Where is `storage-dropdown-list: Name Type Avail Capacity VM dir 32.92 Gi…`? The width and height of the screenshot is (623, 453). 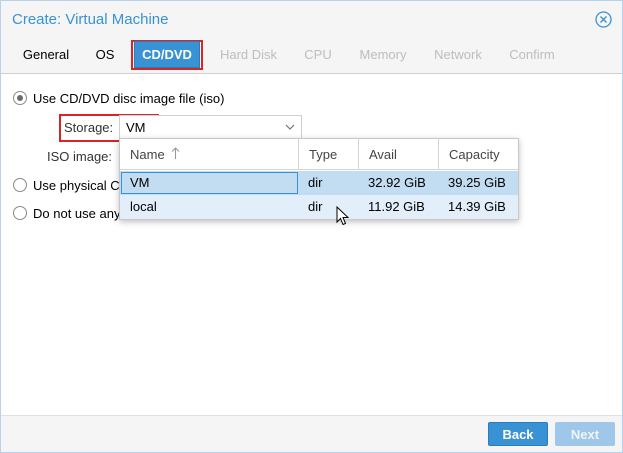
storage-dropdown-list: Name Type Avail Capacity VM dir 32.92 Gi… is located at coordinates (319, 179).